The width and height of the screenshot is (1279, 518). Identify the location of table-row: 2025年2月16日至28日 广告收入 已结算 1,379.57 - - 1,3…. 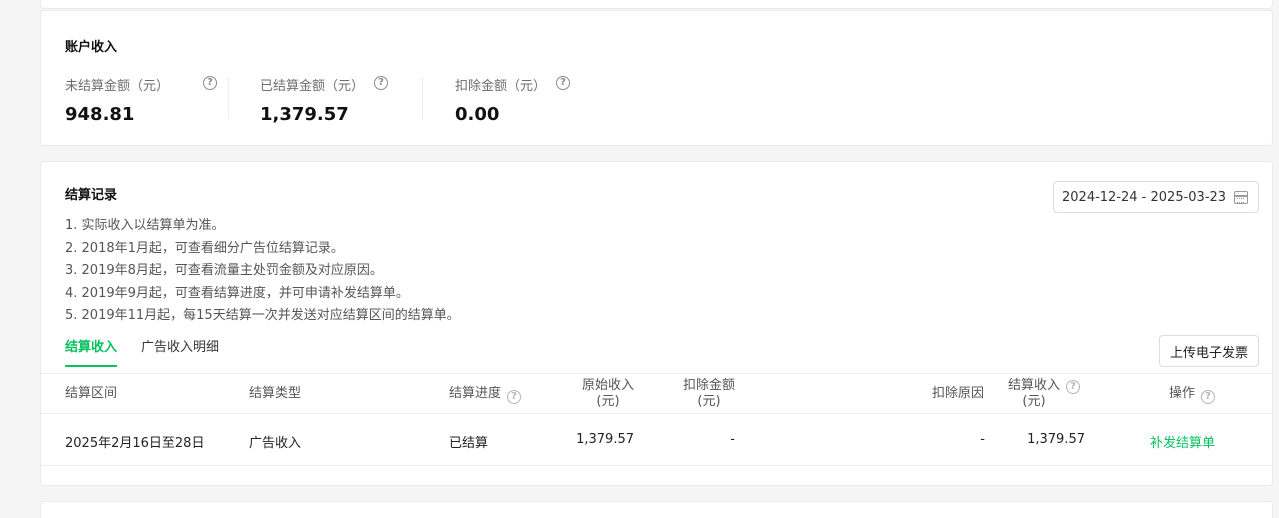
(656, 440).